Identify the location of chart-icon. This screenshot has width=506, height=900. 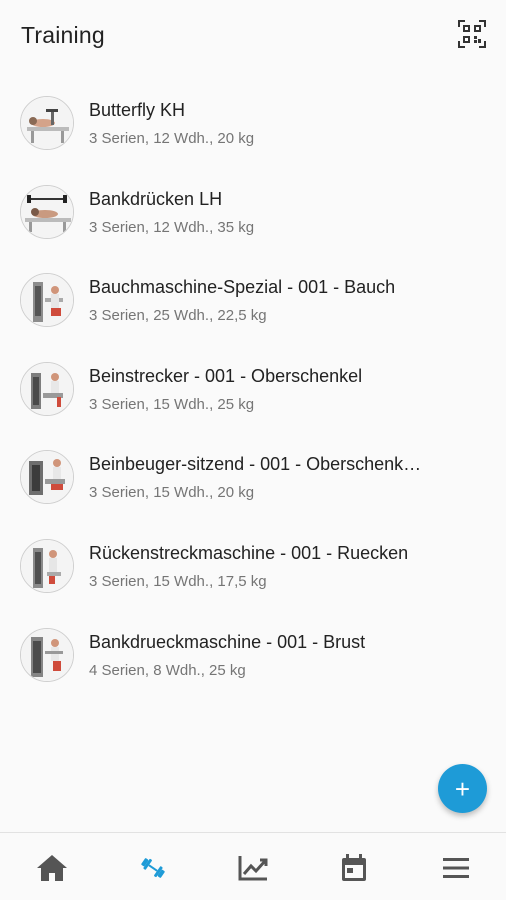
(253, 868).